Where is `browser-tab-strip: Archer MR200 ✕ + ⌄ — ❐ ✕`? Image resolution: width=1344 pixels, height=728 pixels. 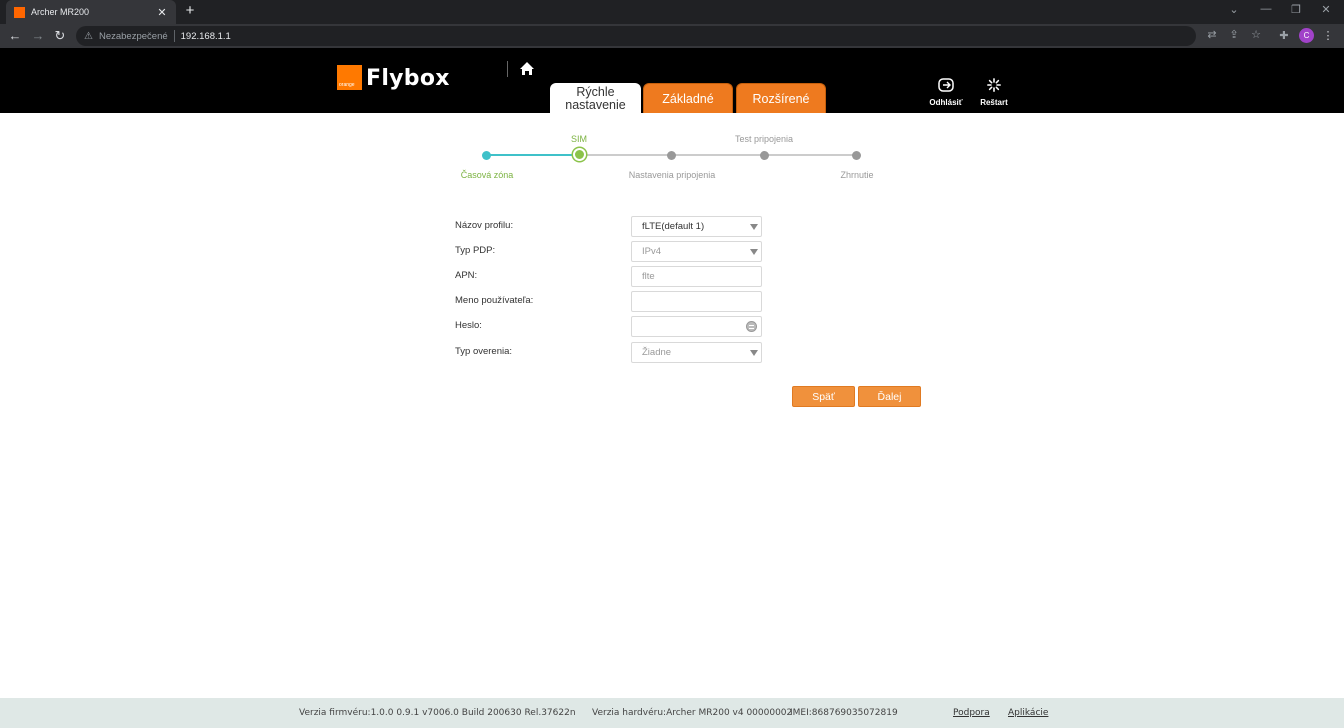 browser-tab-strip: Archer MR200 ✕ + ⌄ — ❐ ✕ is located at coordinates (672, 12).